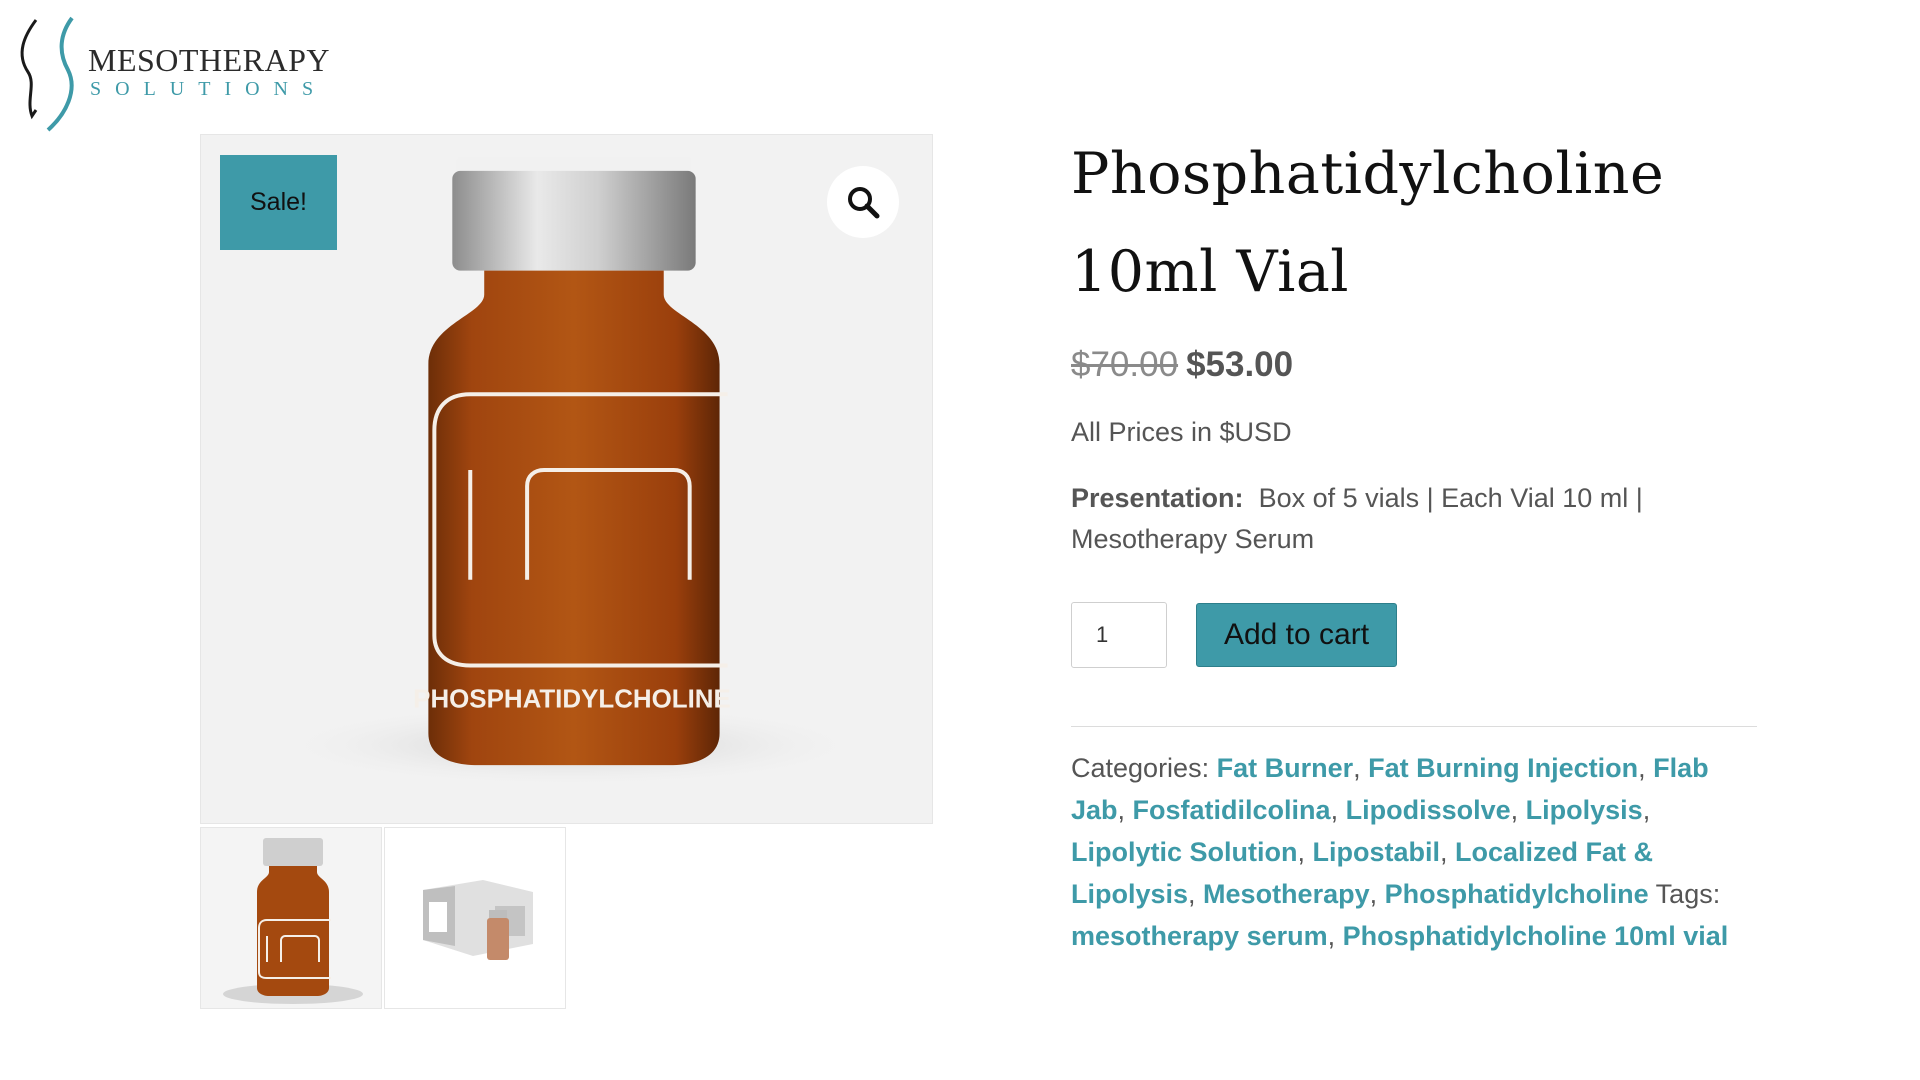 The image size is (1920, 1080). Describe the element at coordinates (1428, 810) in the screenshot. I see `category-link: Lipodissolve` at that location.